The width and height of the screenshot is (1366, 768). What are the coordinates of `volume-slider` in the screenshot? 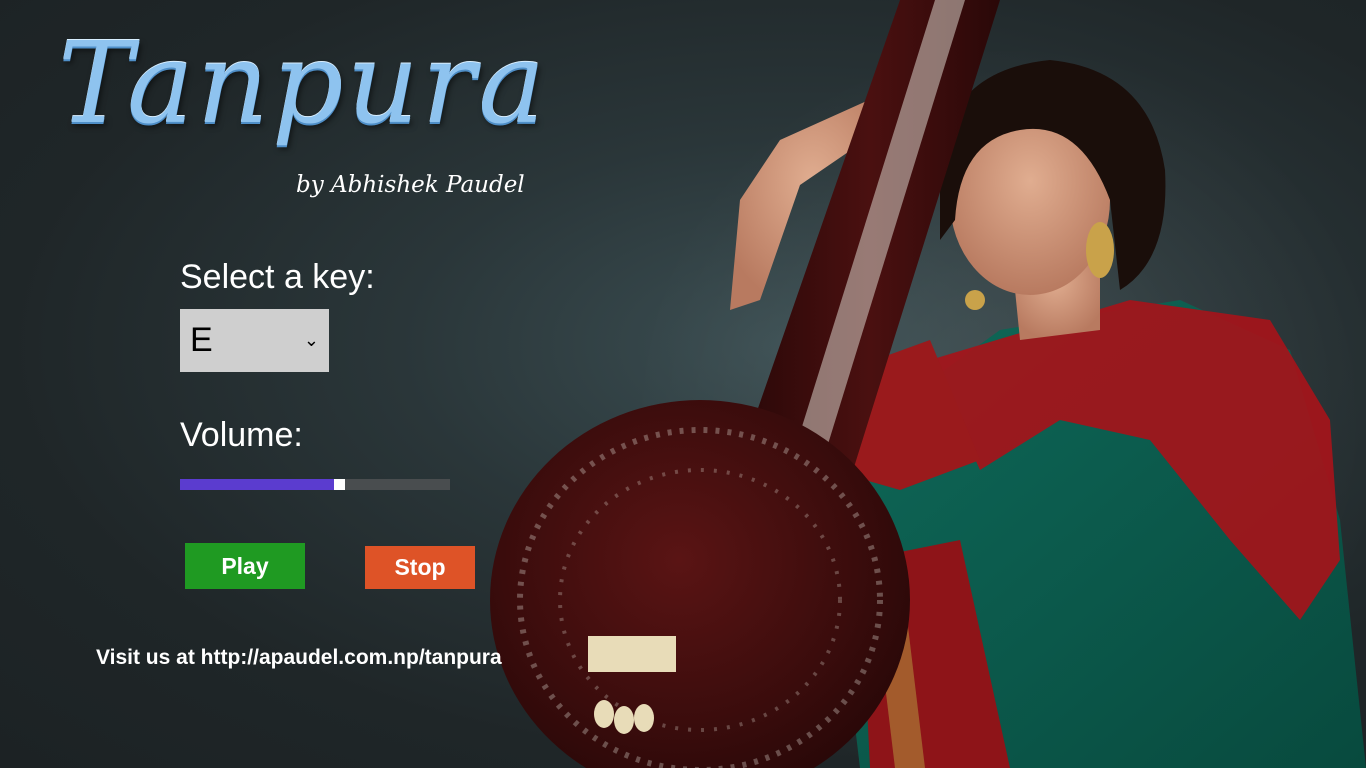 It's located at (315, 484).